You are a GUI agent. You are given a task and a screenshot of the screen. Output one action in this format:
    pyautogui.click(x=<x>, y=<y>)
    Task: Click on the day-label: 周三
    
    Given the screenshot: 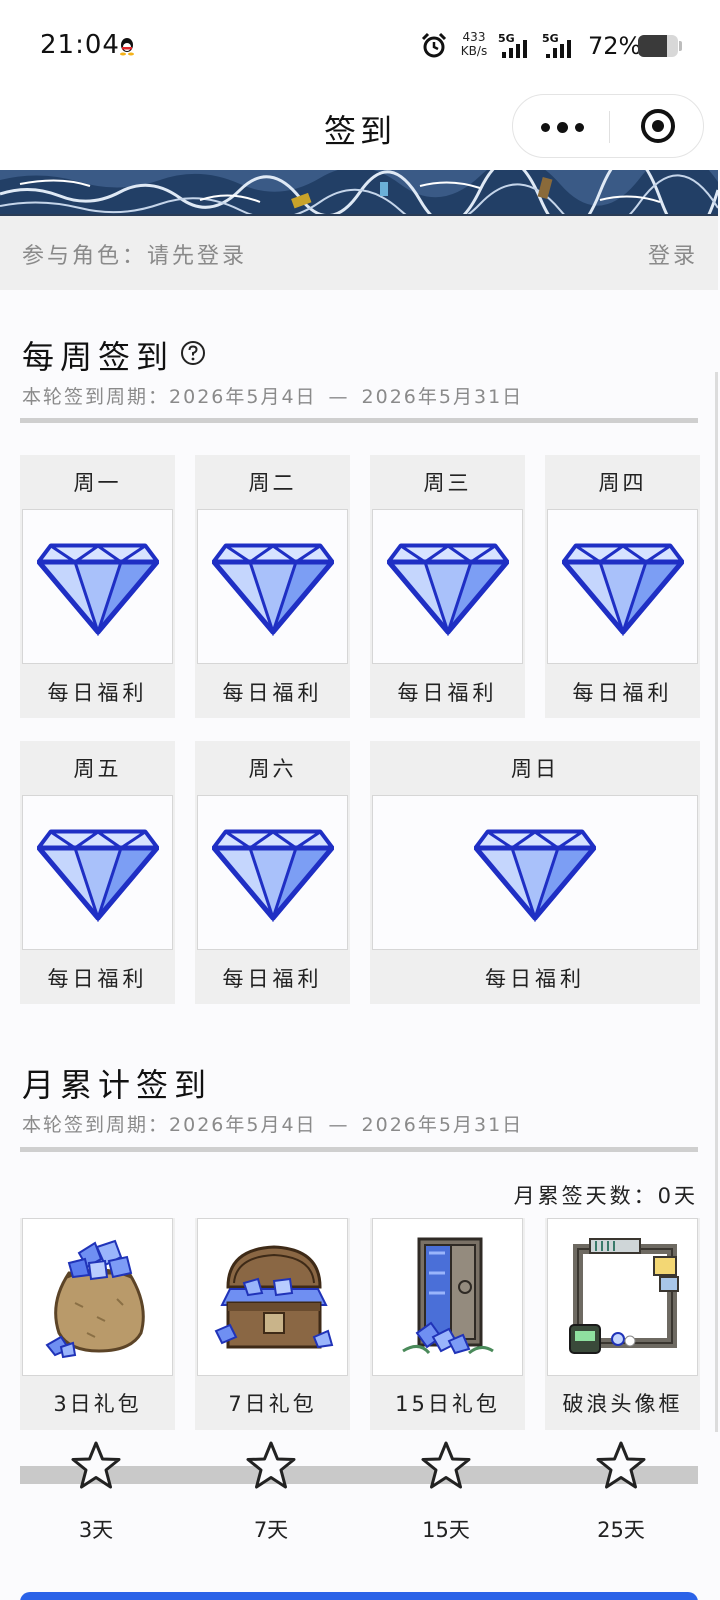 What is the action you would take?
    pyautogui.click(x=447, y=482)
    